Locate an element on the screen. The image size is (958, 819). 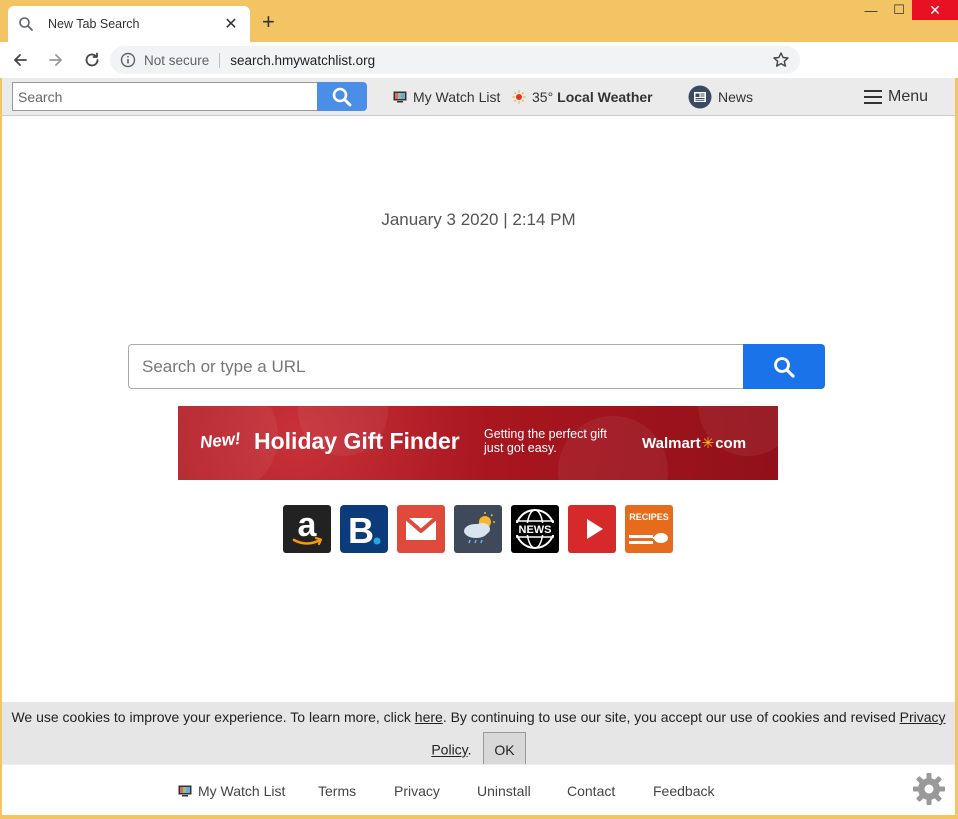
weather-temperature: 35° is located at coordinates (543, 97).